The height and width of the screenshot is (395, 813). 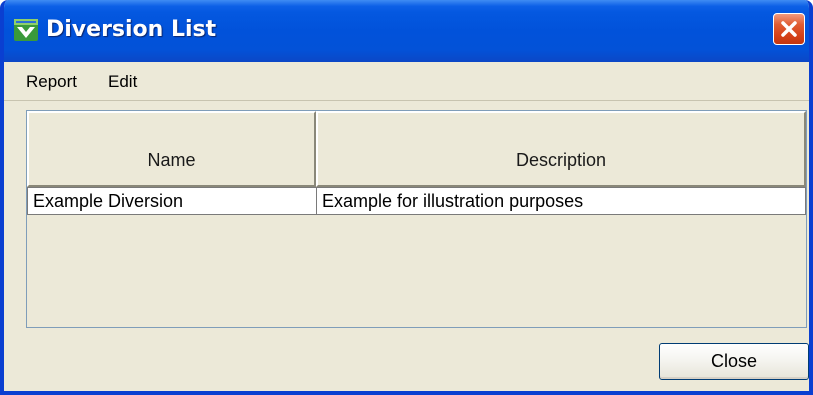 What do you see at coordinates (561, 149) in the screenshot?
I see `column-header-description: Description` at bounding box center [561, 149].